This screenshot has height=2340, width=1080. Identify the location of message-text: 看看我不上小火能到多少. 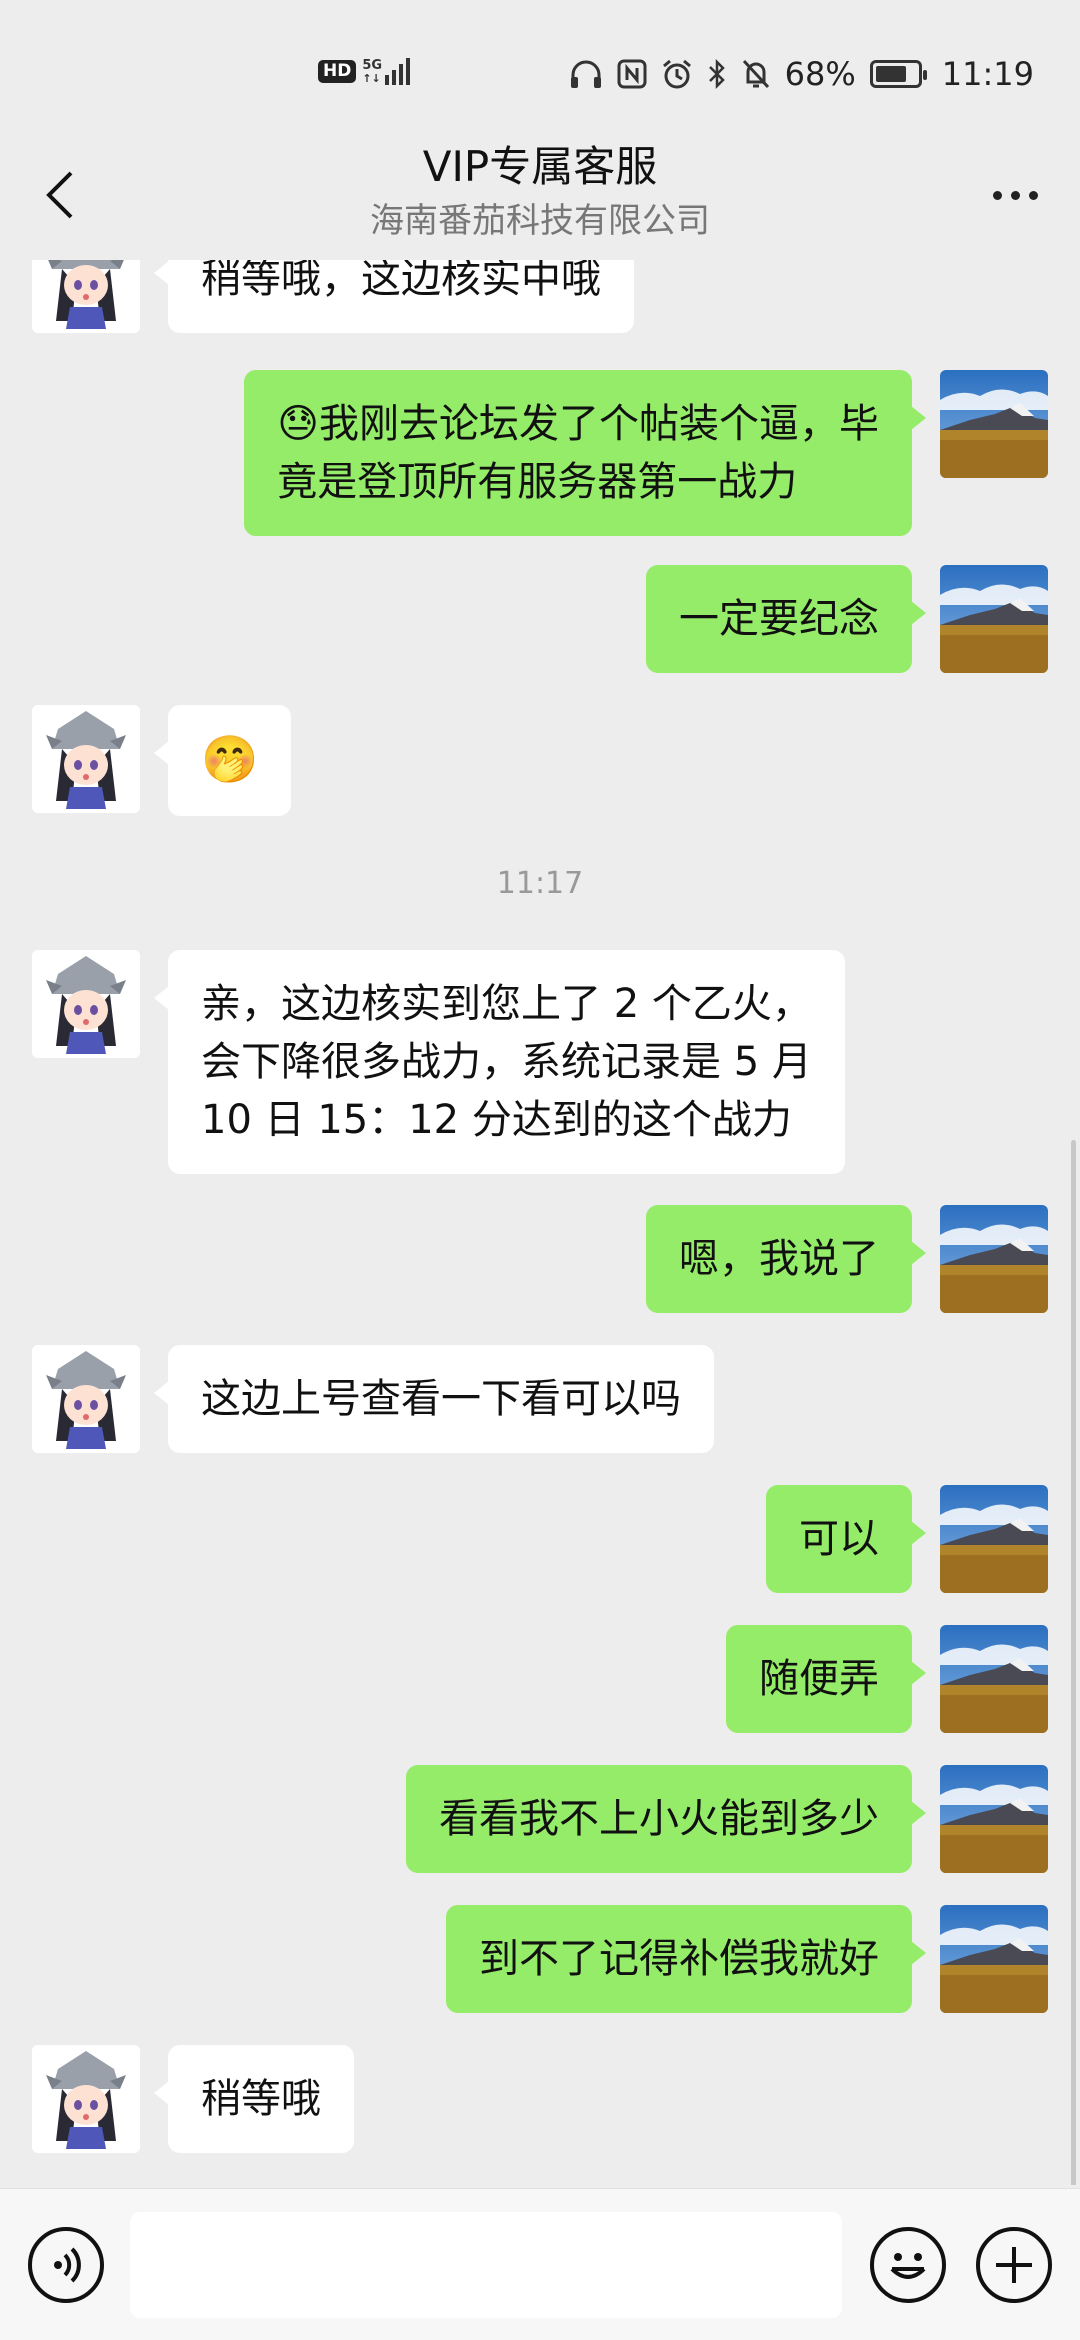
(659, 1819).